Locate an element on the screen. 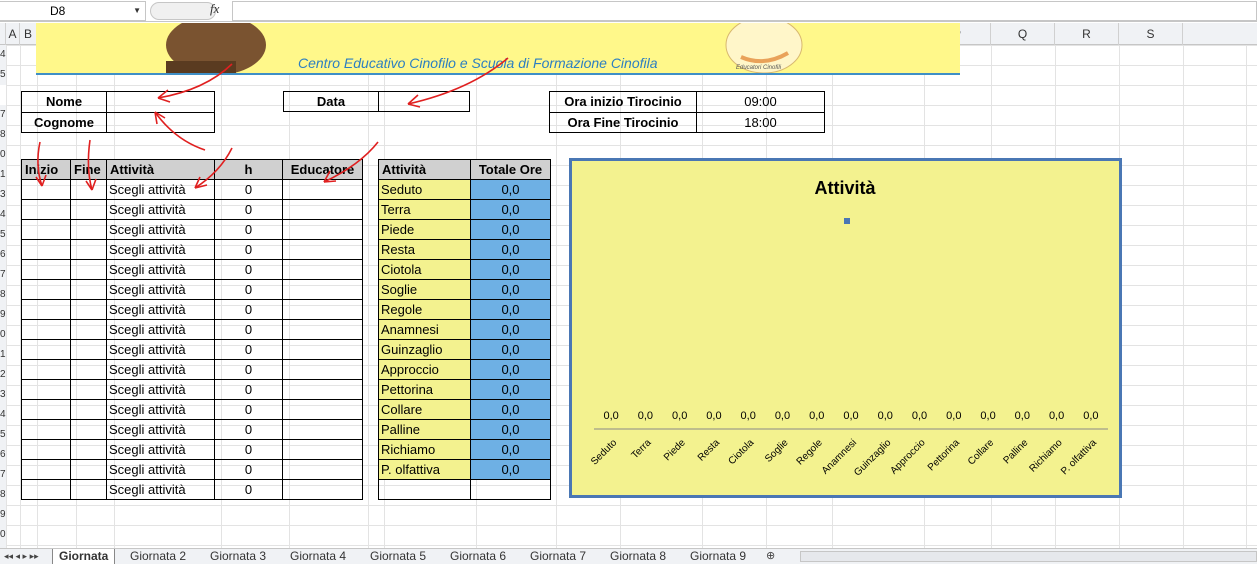  new-sheet-icon: ⊕ is located at coordinates (770, 556).